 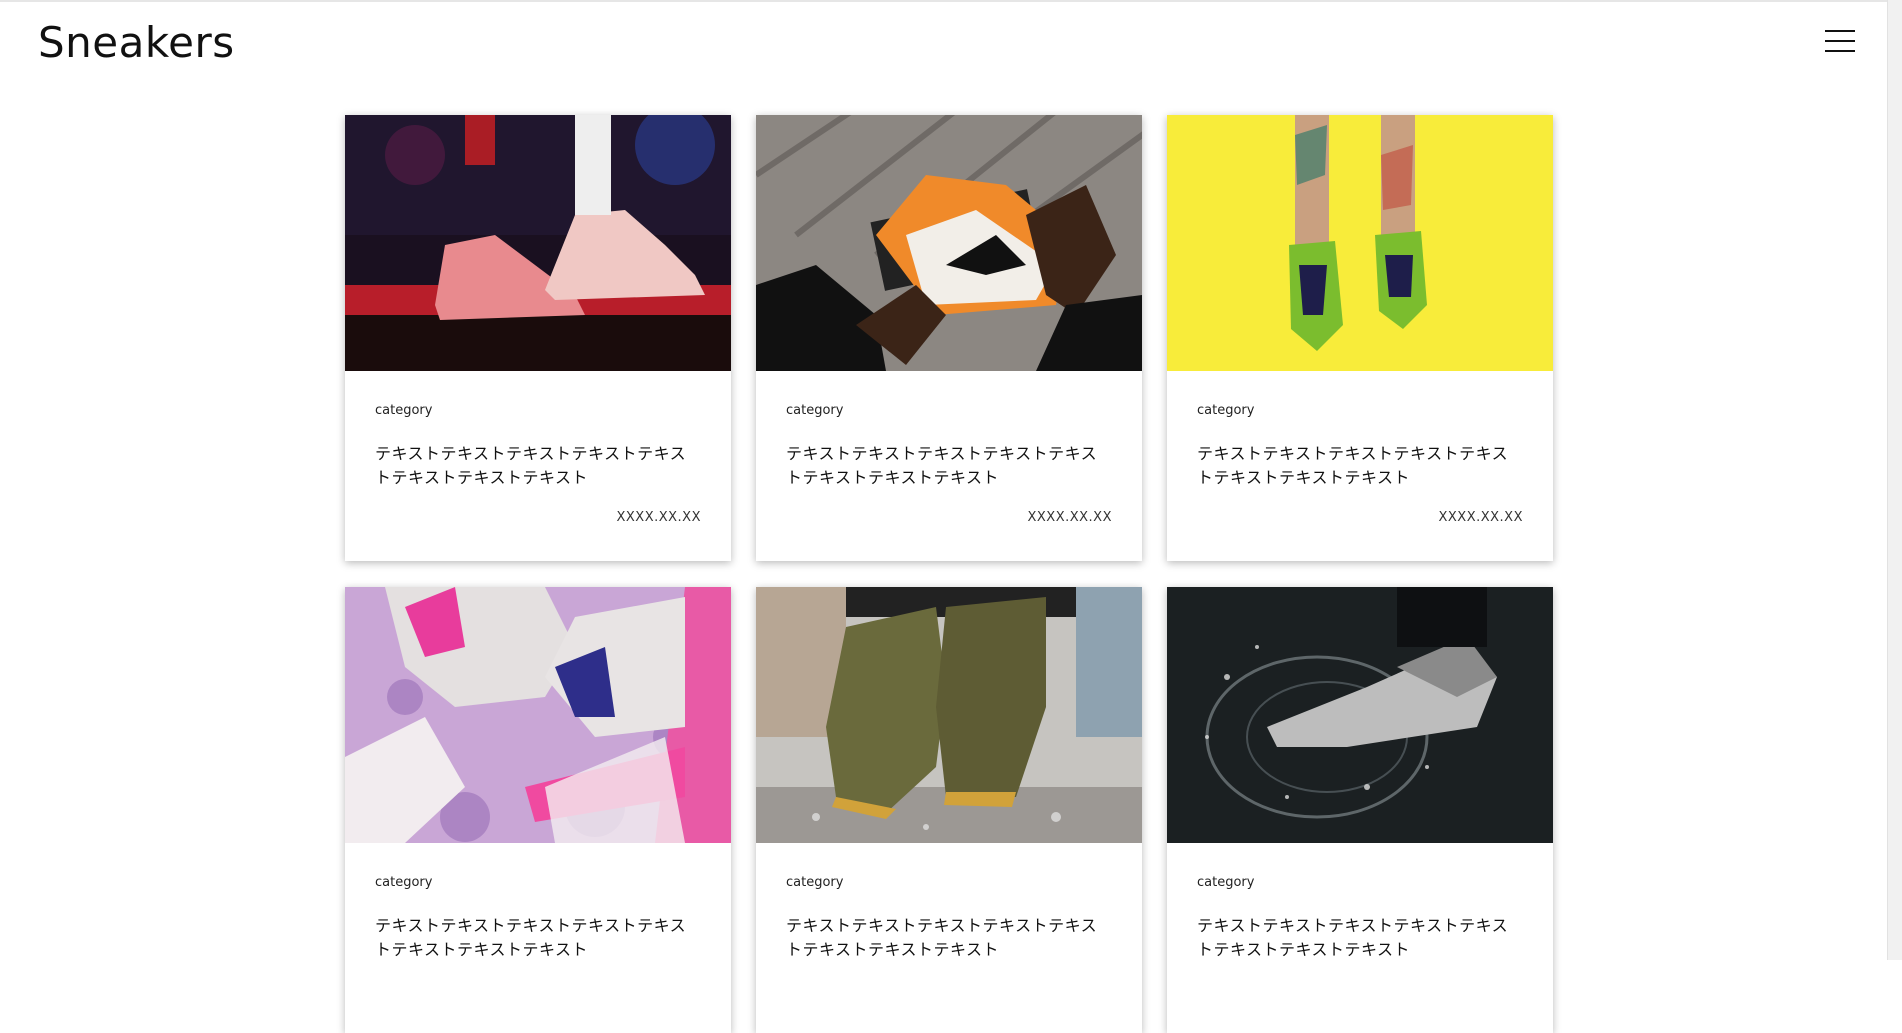 What do you see at coordinates (538, 715) in the screenshot?
I see `pink-air-sneakers-photo` at bounding box center [538, 715].